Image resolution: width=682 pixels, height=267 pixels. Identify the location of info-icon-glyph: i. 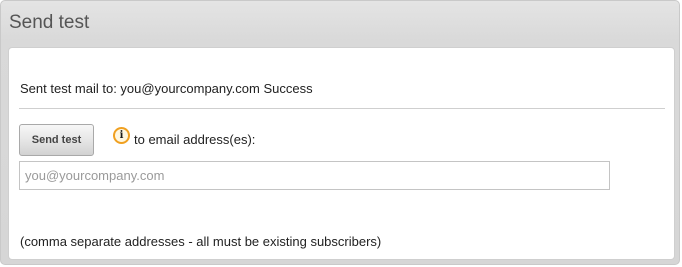
(121, 135).